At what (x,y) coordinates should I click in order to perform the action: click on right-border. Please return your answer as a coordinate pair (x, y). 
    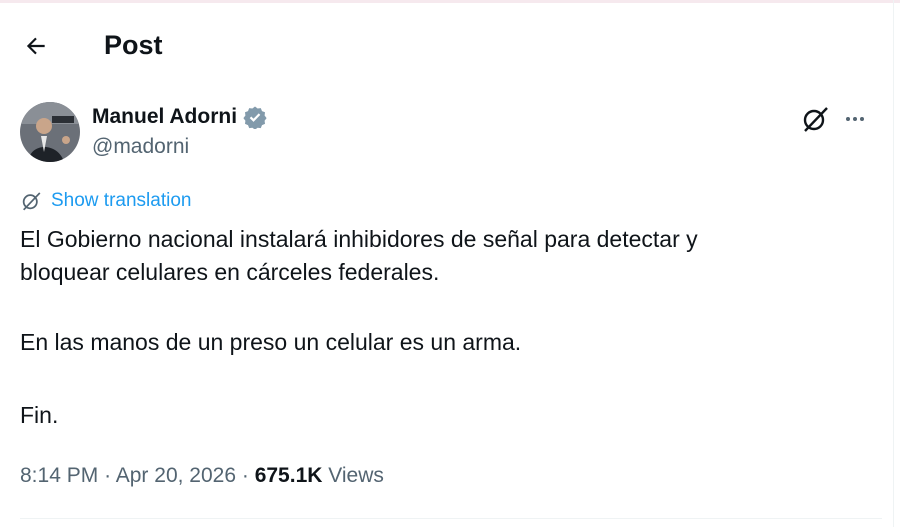
    Looking at the image, I should click on (893, 263).